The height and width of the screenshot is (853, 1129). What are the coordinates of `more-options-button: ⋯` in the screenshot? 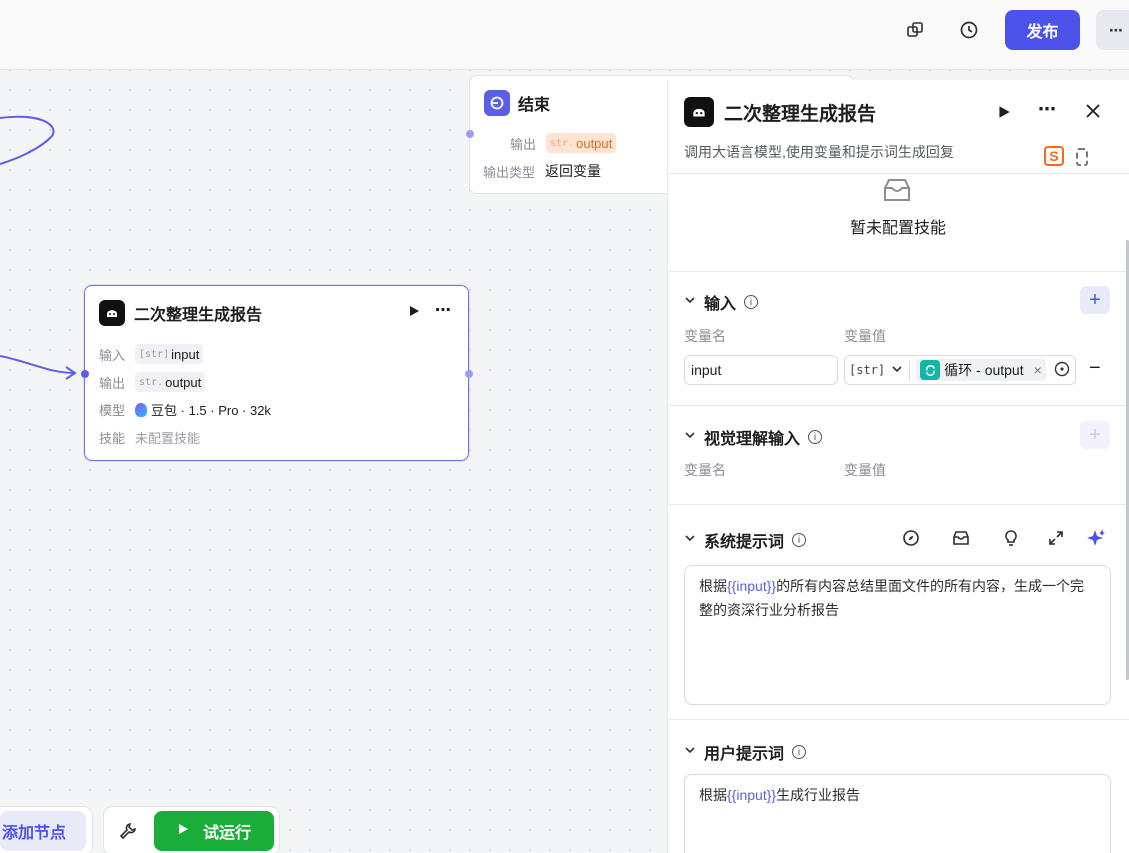 It's located at (1112, 30).